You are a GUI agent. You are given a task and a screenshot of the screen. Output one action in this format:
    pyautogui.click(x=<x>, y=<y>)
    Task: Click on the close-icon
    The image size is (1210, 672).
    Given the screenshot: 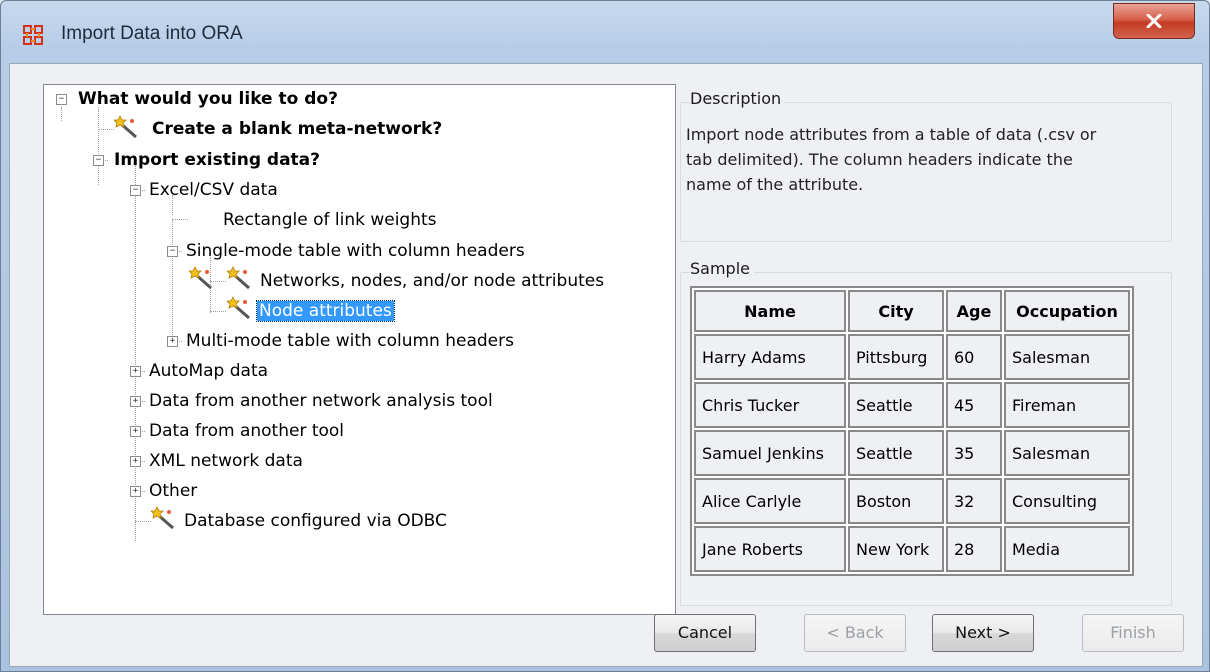 What is the action you would take?
    pyautogui.click(x=1154, y=21)
    